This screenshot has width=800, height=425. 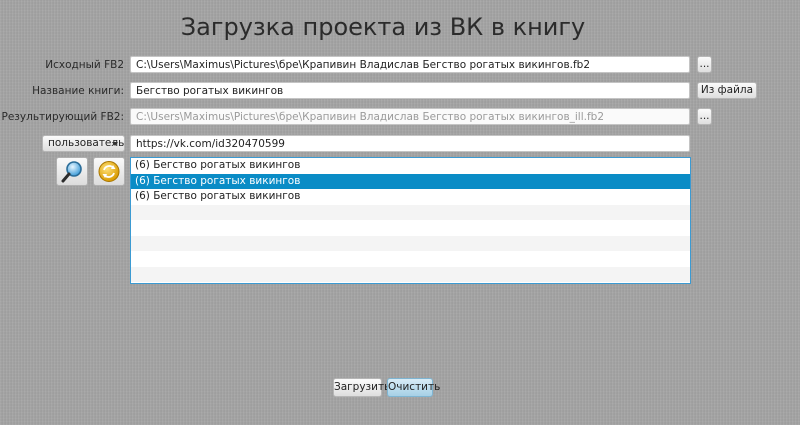 I want to click on book-name-field: Бегство рогатых викингов, so click(x=410, y=90).